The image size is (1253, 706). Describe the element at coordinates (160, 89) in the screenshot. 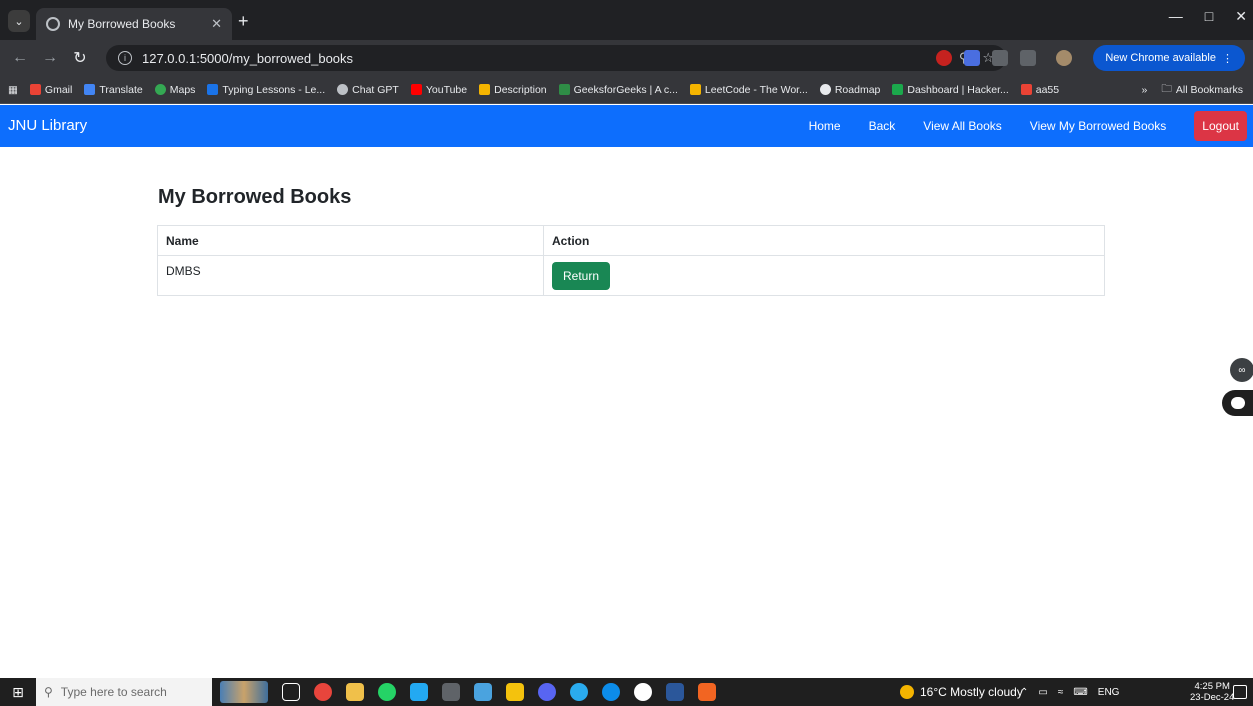

I see `maps-icon` at that location.